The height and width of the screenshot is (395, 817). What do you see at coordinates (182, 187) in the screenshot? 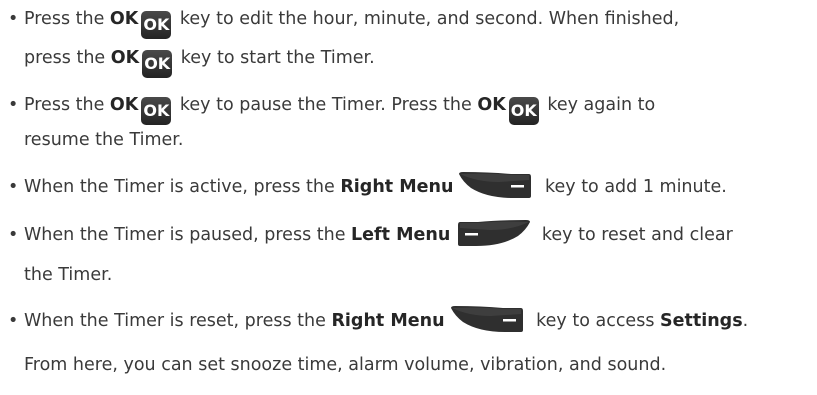
I see `bullet-text: When the Timer is active, press the` at bounding box center [182, 187].